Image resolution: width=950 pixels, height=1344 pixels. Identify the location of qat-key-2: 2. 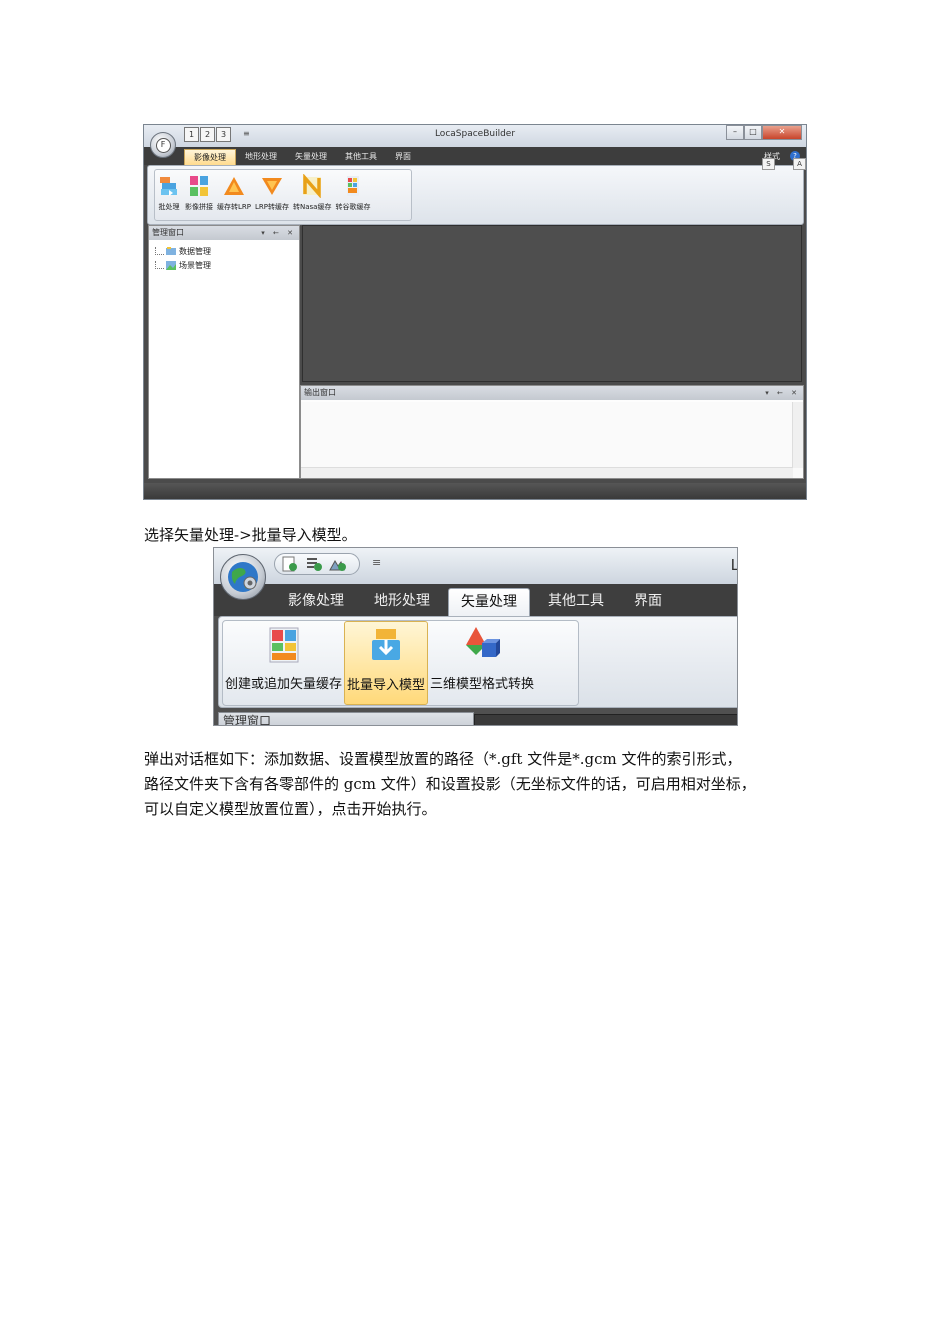
(207, 134).